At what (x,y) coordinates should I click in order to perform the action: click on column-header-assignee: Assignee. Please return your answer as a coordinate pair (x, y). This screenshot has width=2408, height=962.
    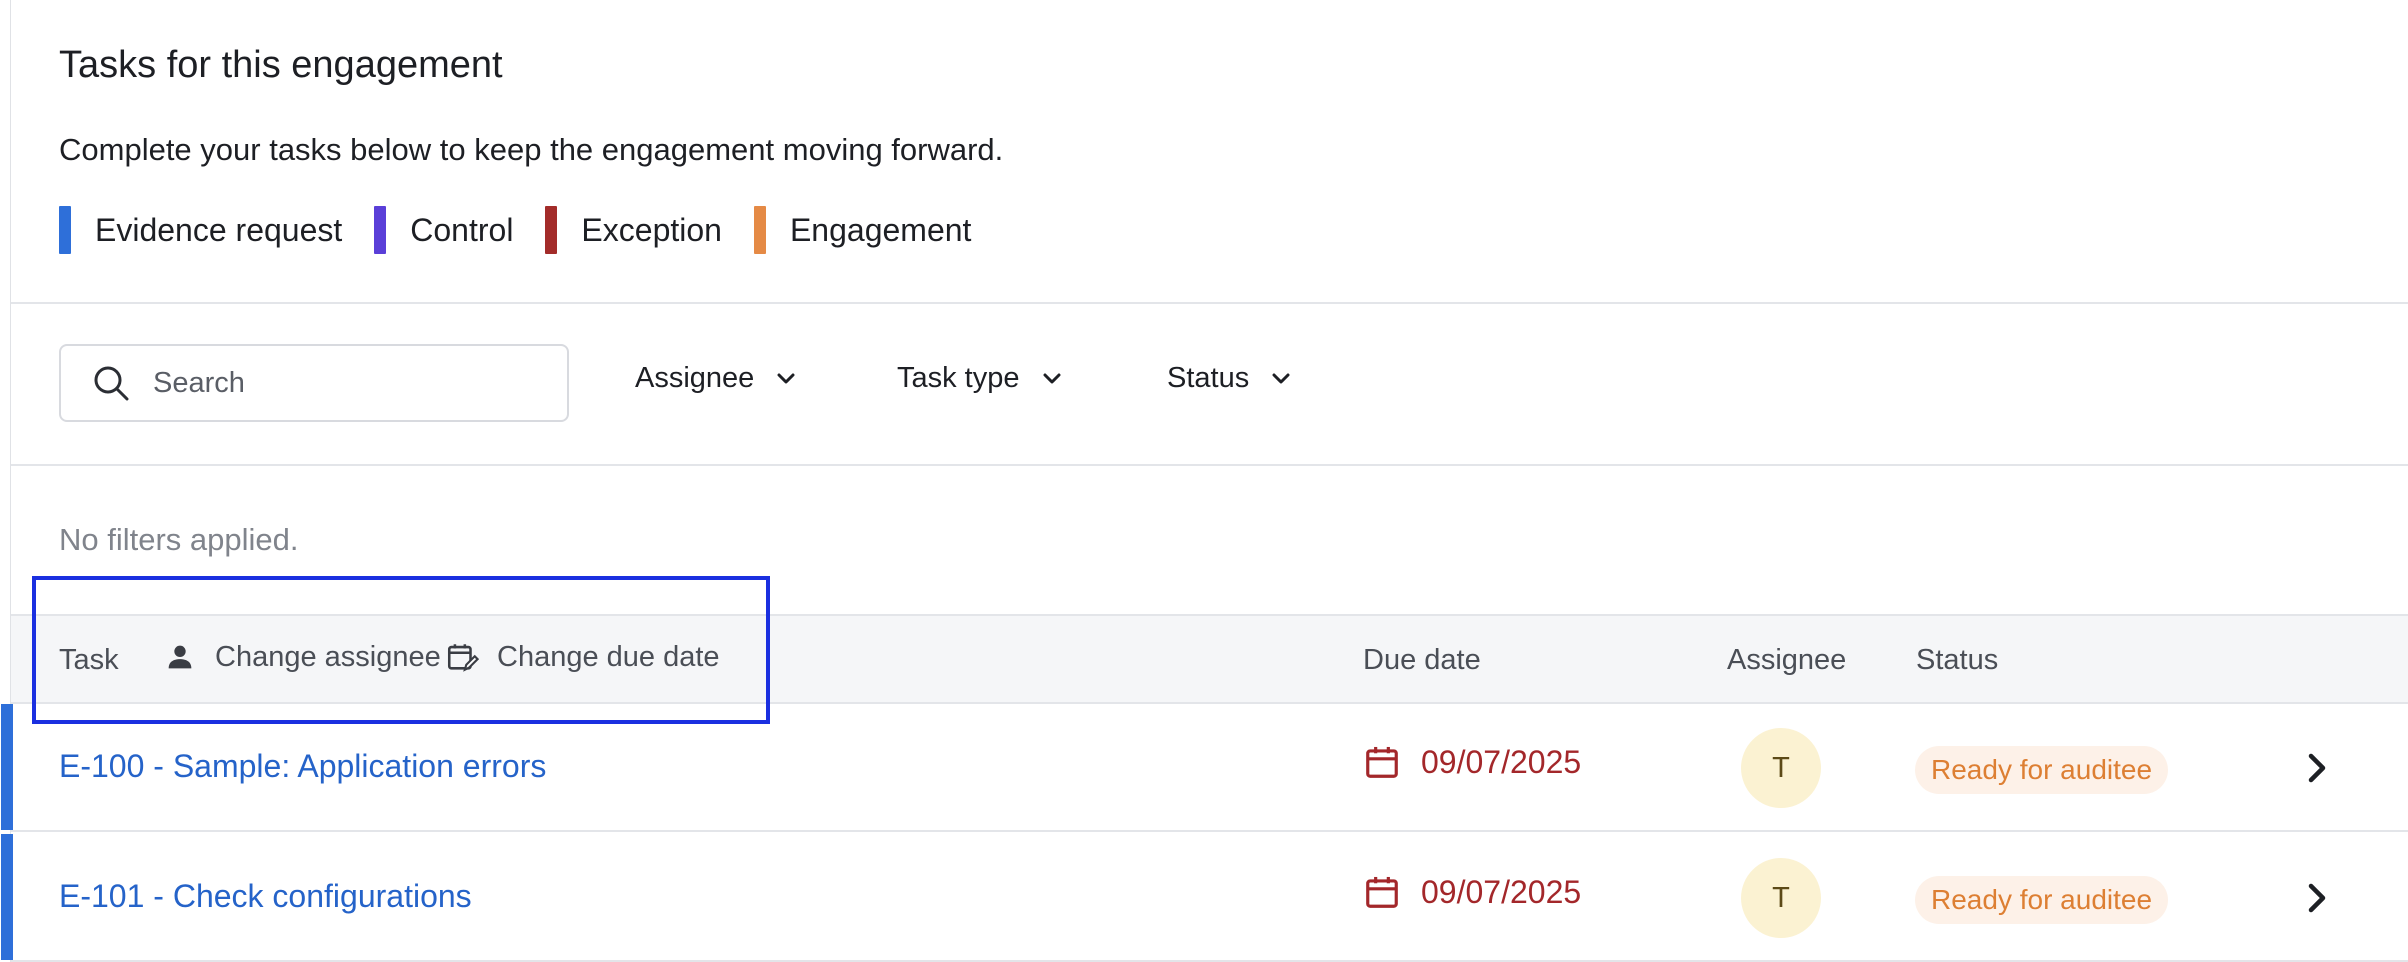
    Looking at the image, I should click on (1787, 660).